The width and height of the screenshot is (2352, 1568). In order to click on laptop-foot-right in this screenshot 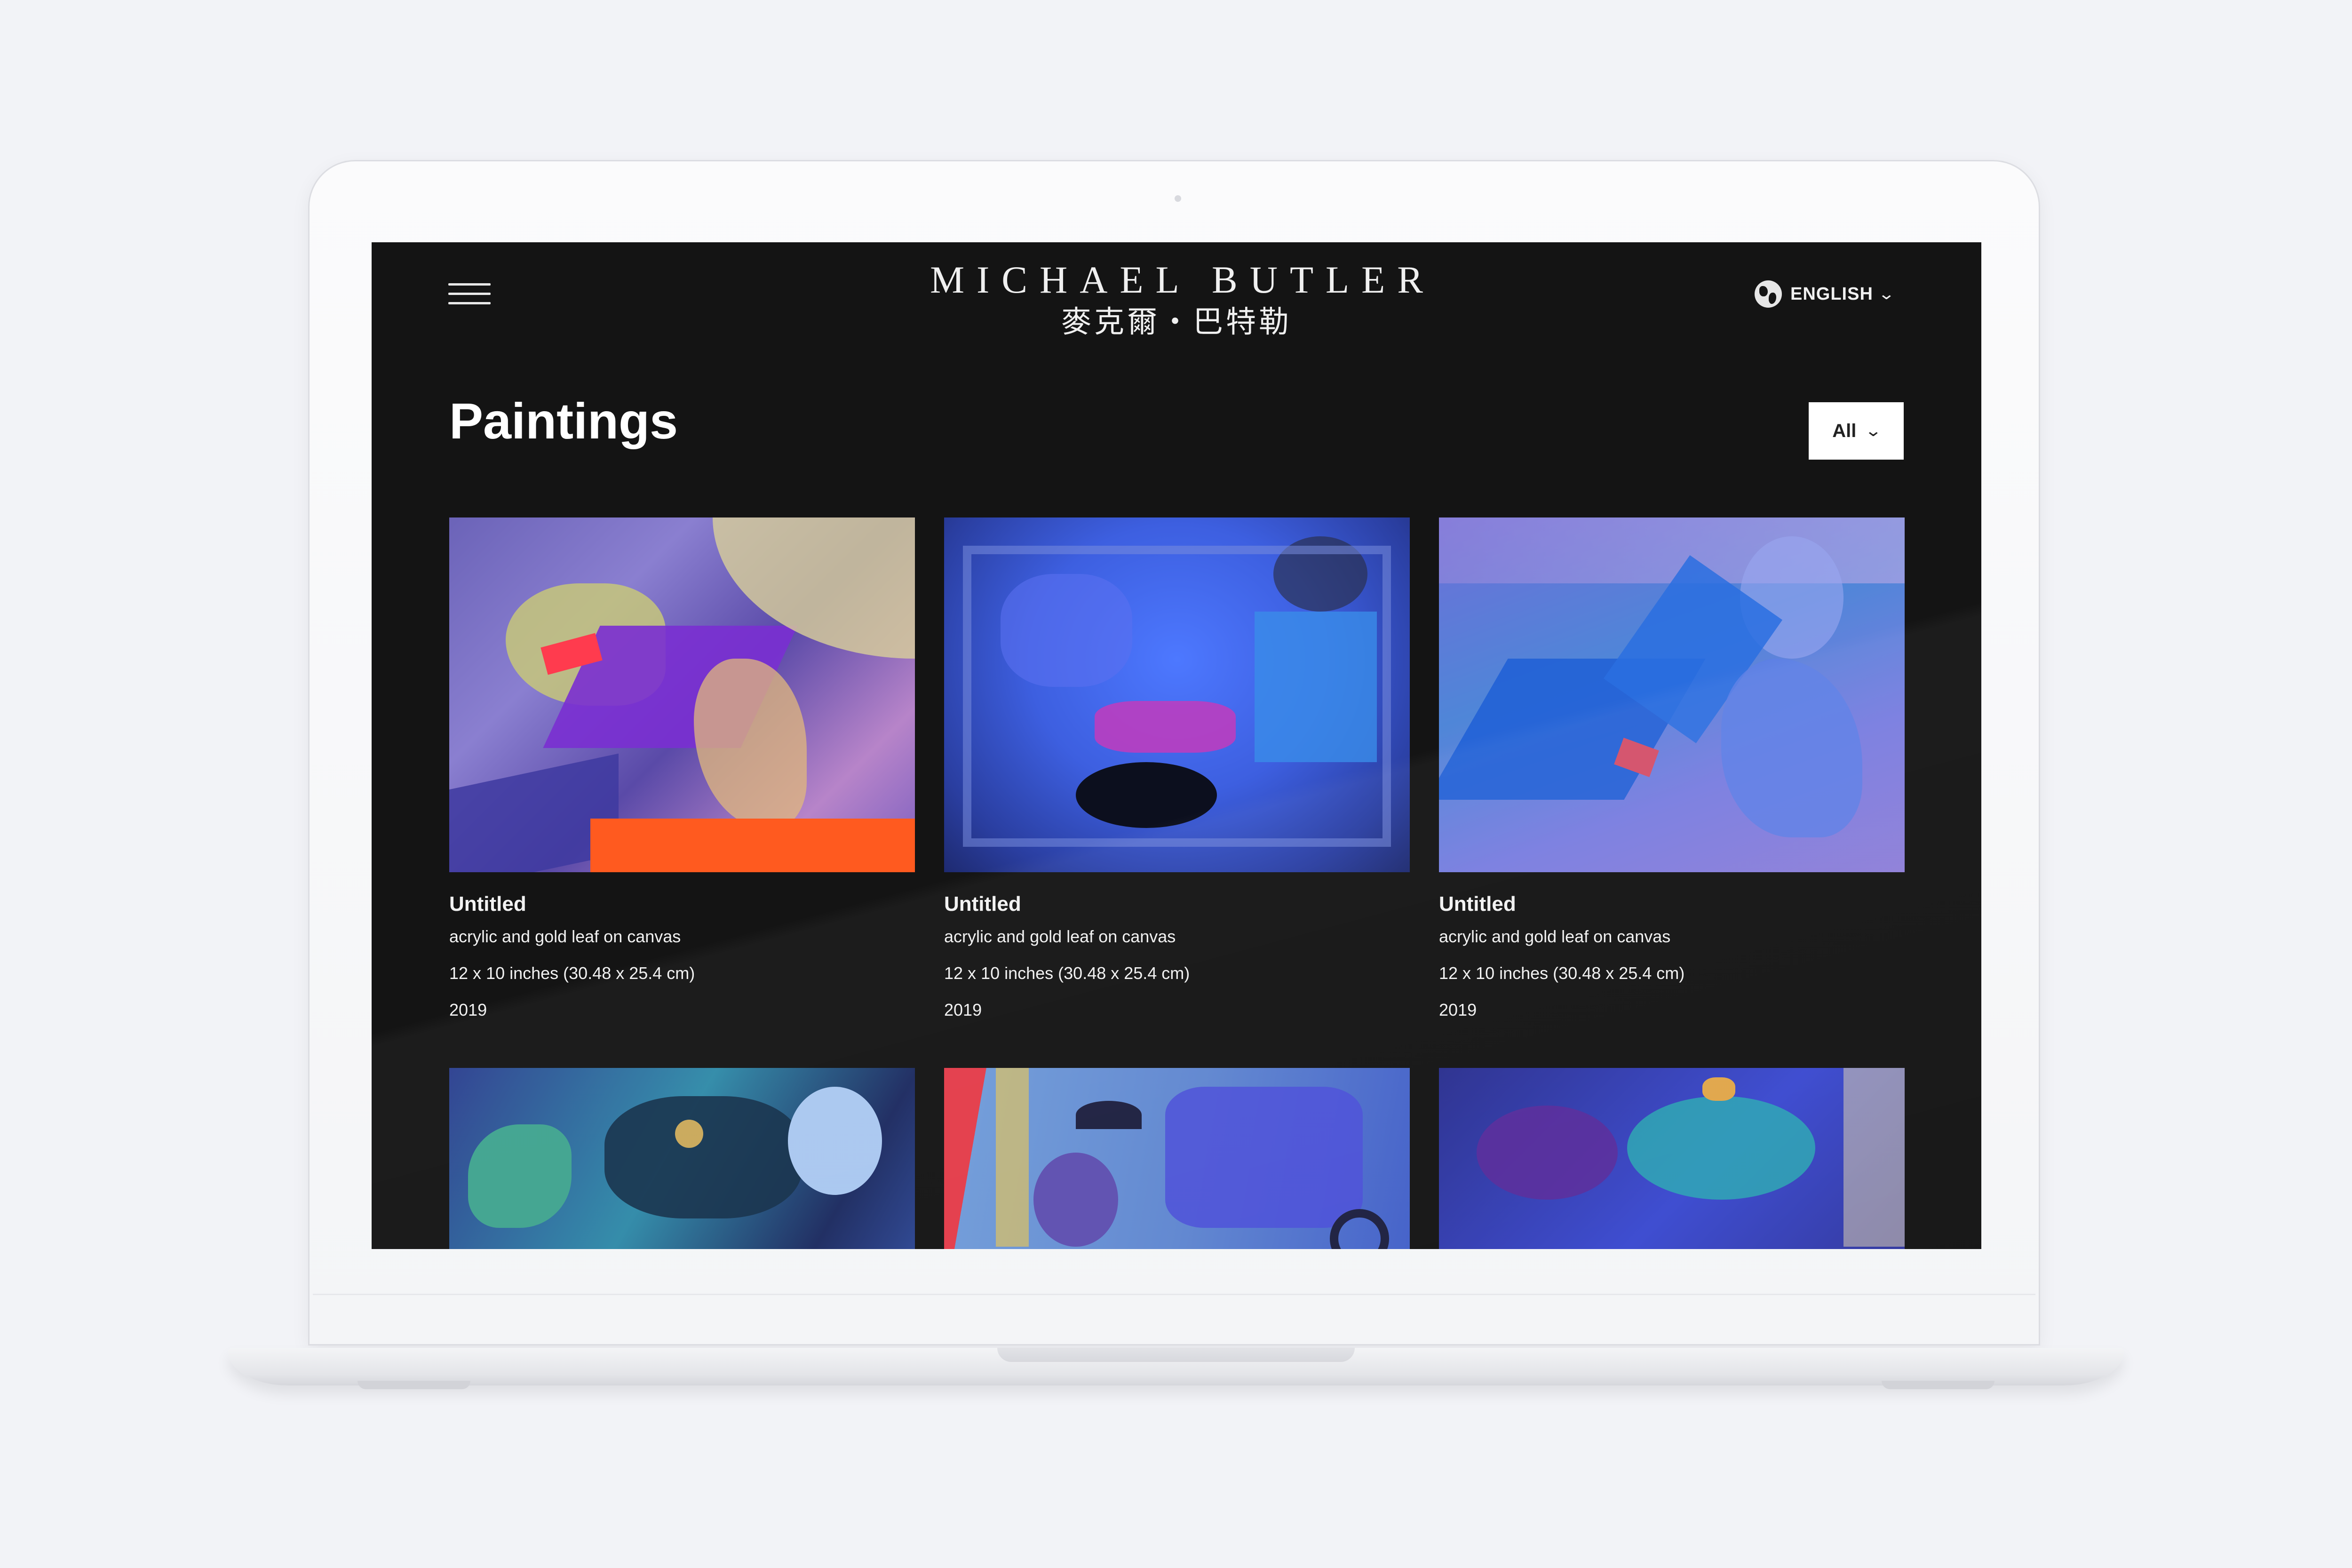, I will do `click(1938, 1385)`.